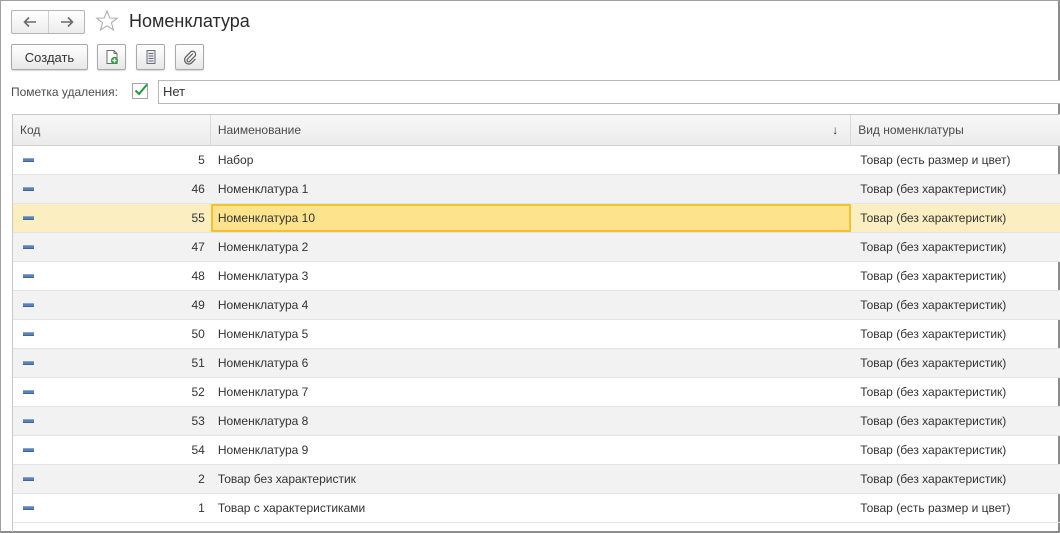 This screenshot has width=1060, height=533. What do you see at coordinates (198, 189) in the screenshot?
I see `code-value: 46` at bounding box center [198, 189].